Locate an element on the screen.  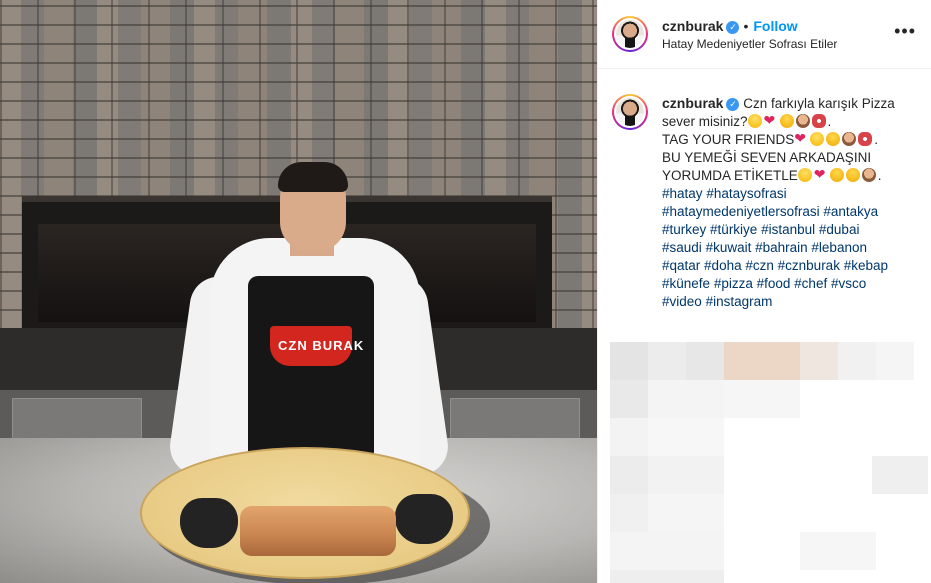
hashtag-link: #video is located at coordinates (682, 301).